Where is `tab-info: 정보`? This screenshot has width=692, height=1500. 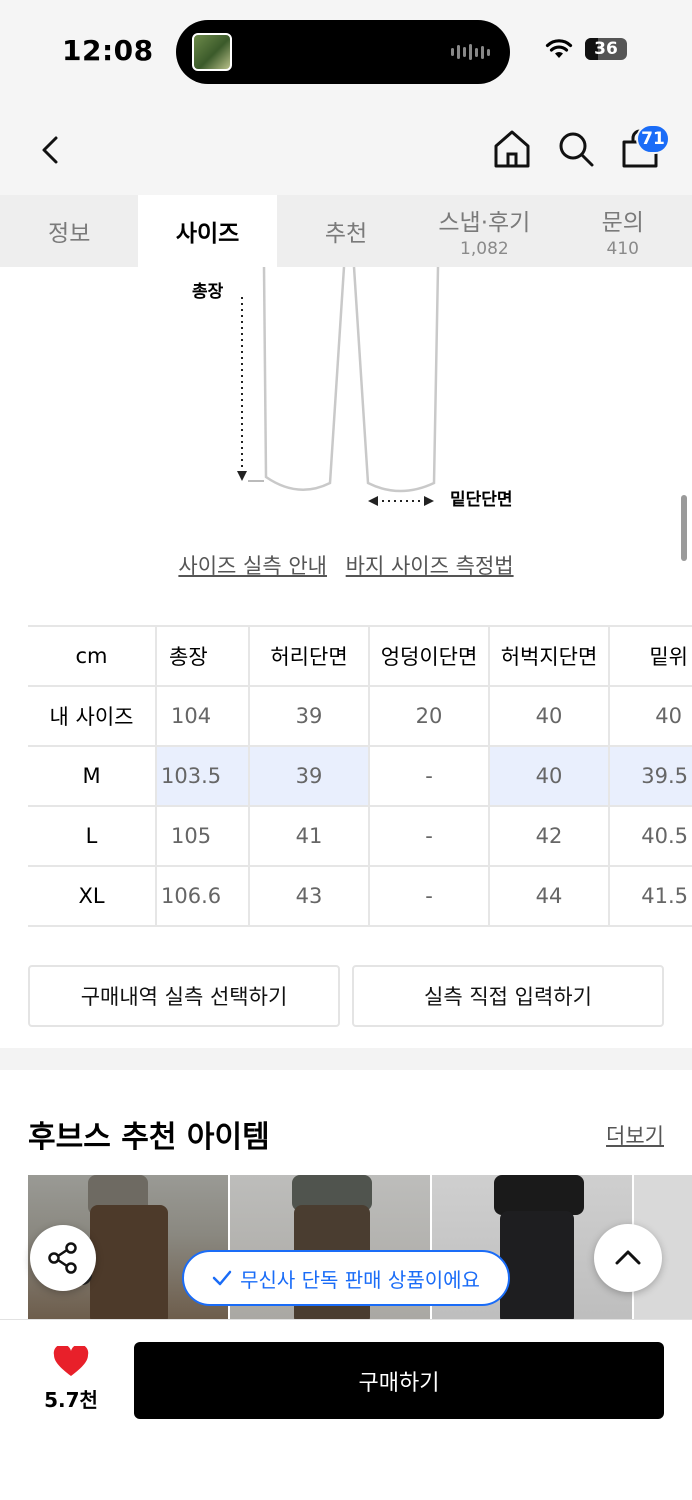
tab-info: 정보 is located at coordinates (69, 231).